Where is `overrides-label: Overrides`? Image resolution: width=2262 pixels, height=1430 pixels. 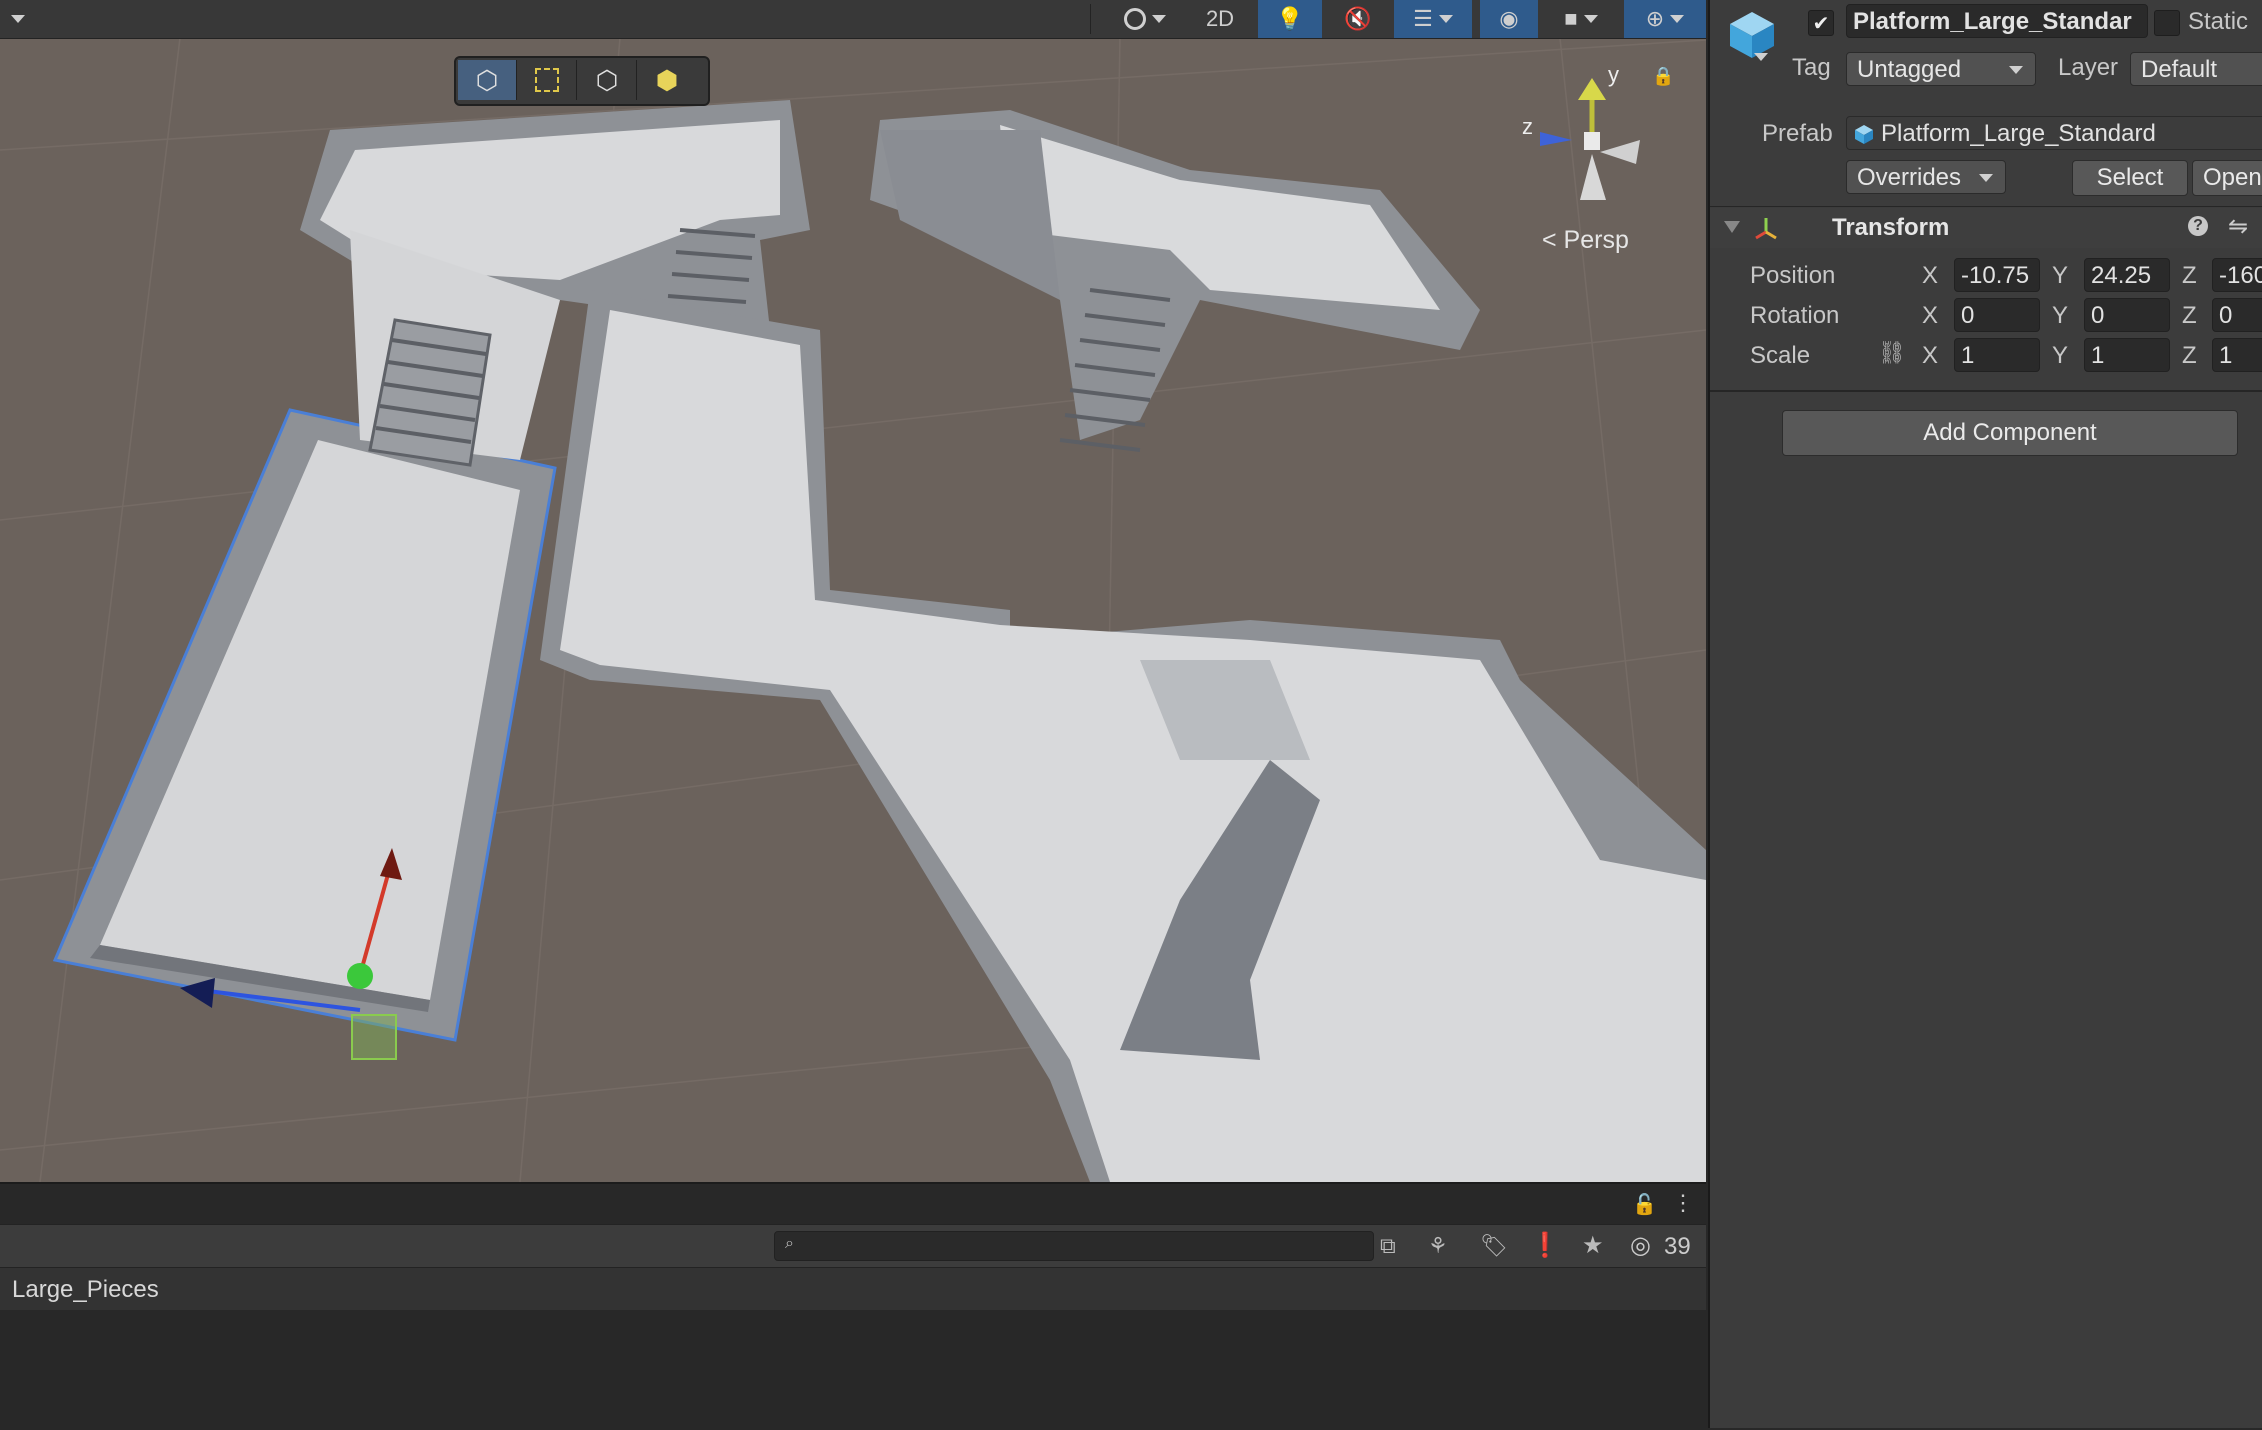 overrides-label: Overrides is located at coordinates (1909, 177).